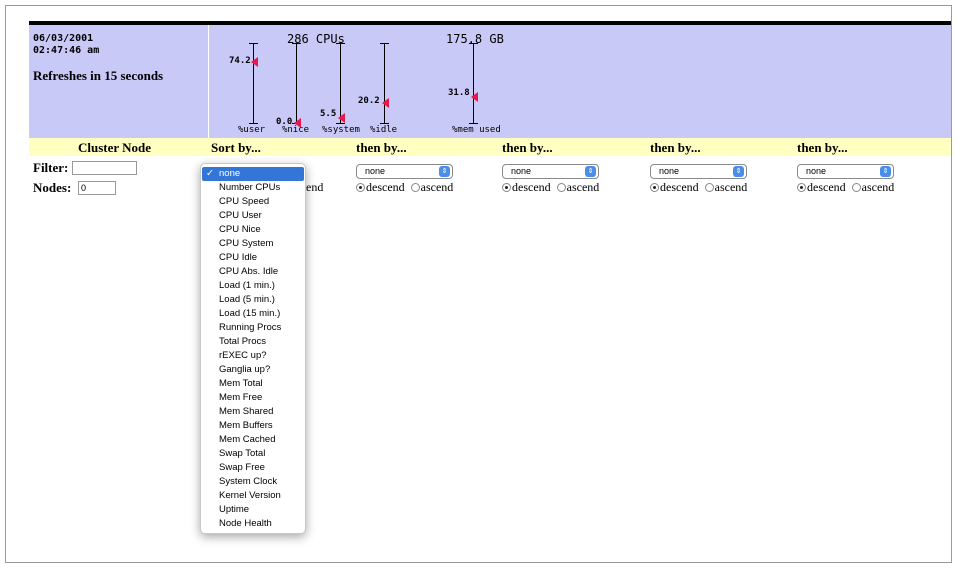  What do you see at coordinates (247, 286) in the screenshot?
I see `menu-item: Load (1 min.)` at bounding box center [247, 286].